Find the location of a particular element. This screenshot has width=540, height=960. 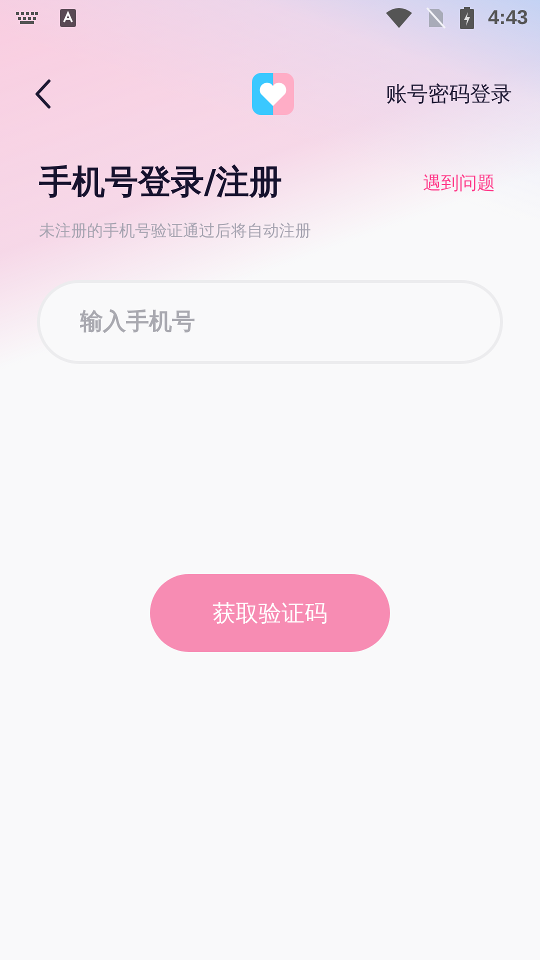

help-link: 遇到问题 is located at coordinates (459, 182).